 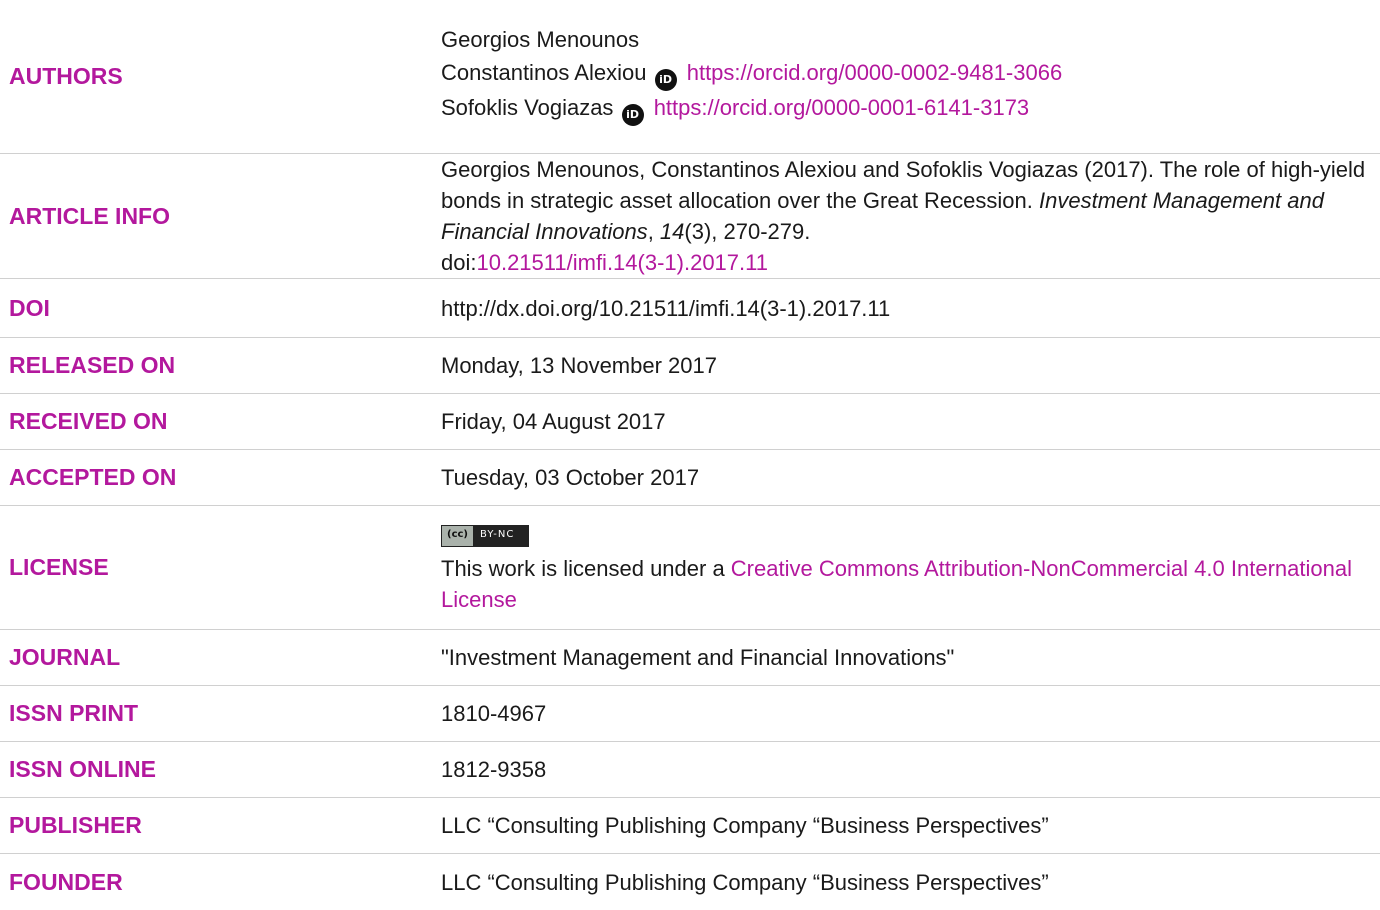 What do you see at coordinates (459, 262) in the screenshot?
I see `citation-doi-prefix: doi:` at bounding box center [459, 262].